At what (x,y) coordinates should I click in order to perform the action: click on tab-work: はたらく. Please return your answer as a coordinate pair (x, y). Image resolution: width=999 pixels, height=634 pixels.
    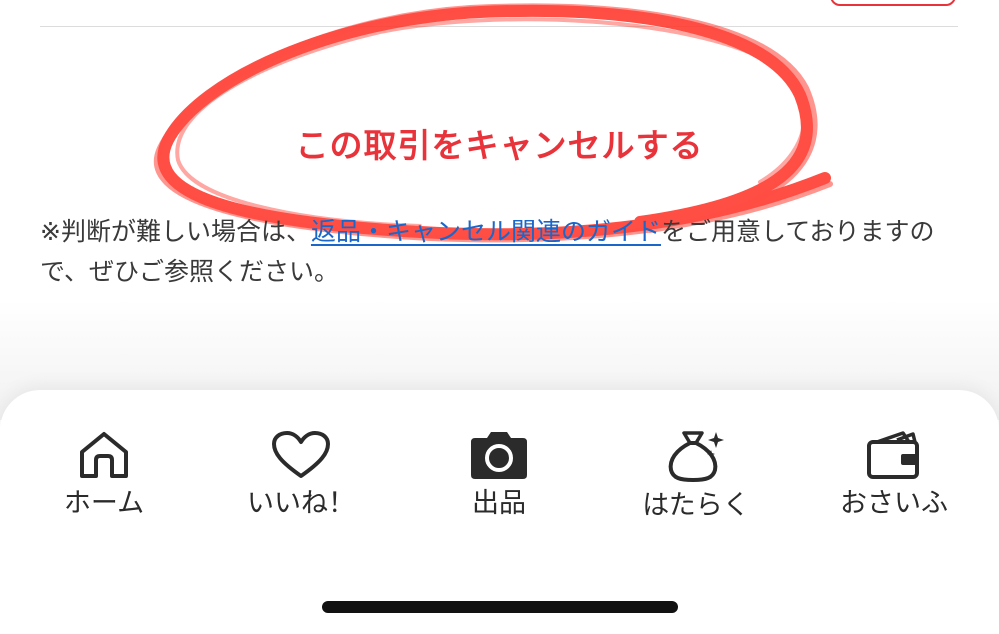
    Looking at the image, I should click on (696, 485).